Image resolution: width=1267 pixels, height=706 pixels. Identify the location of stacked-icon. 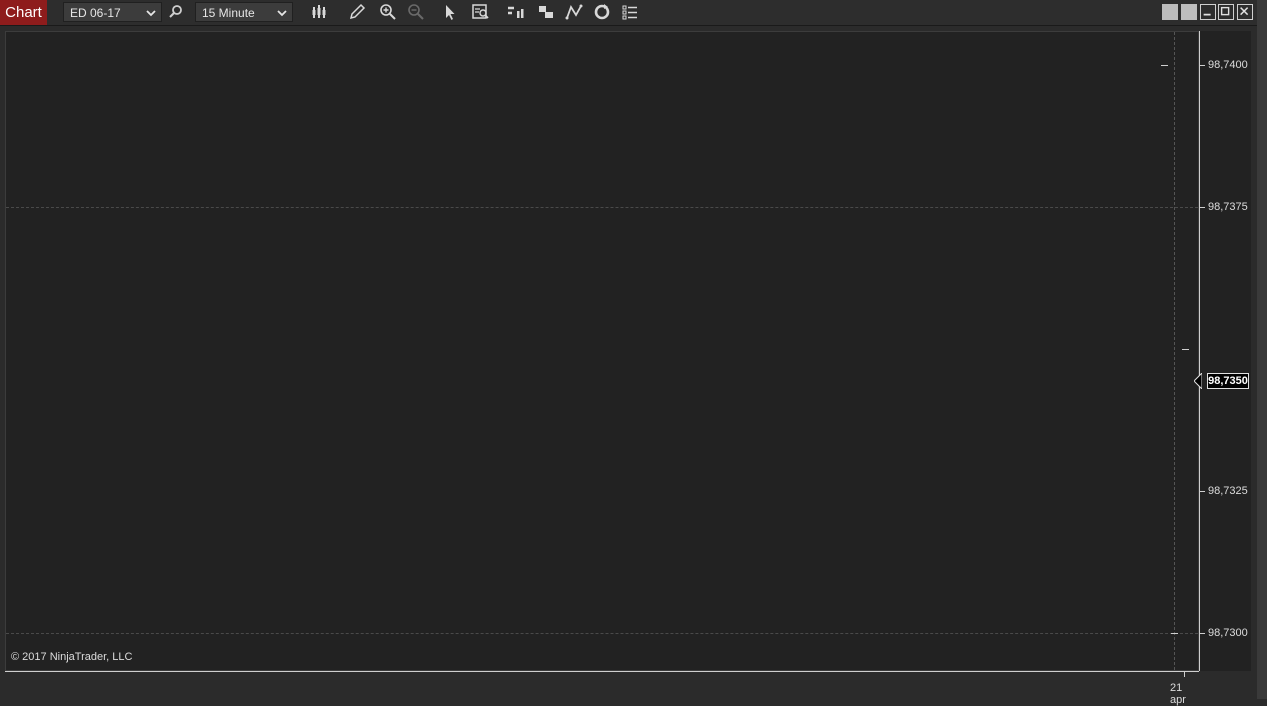
(546, 12).